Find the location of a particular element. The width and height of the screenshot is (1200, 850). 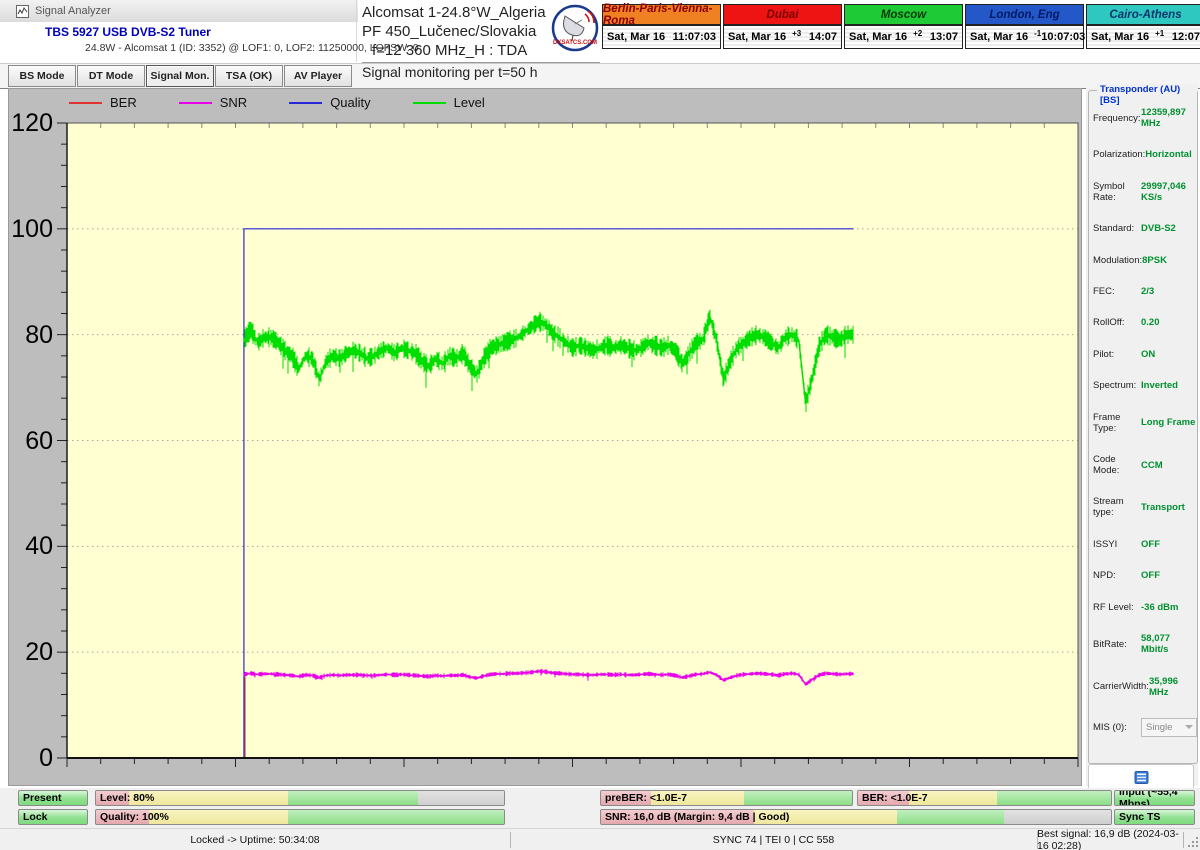

transponder-field-fec-: FEC: 2/3 is located at coordinates (1145, 291).